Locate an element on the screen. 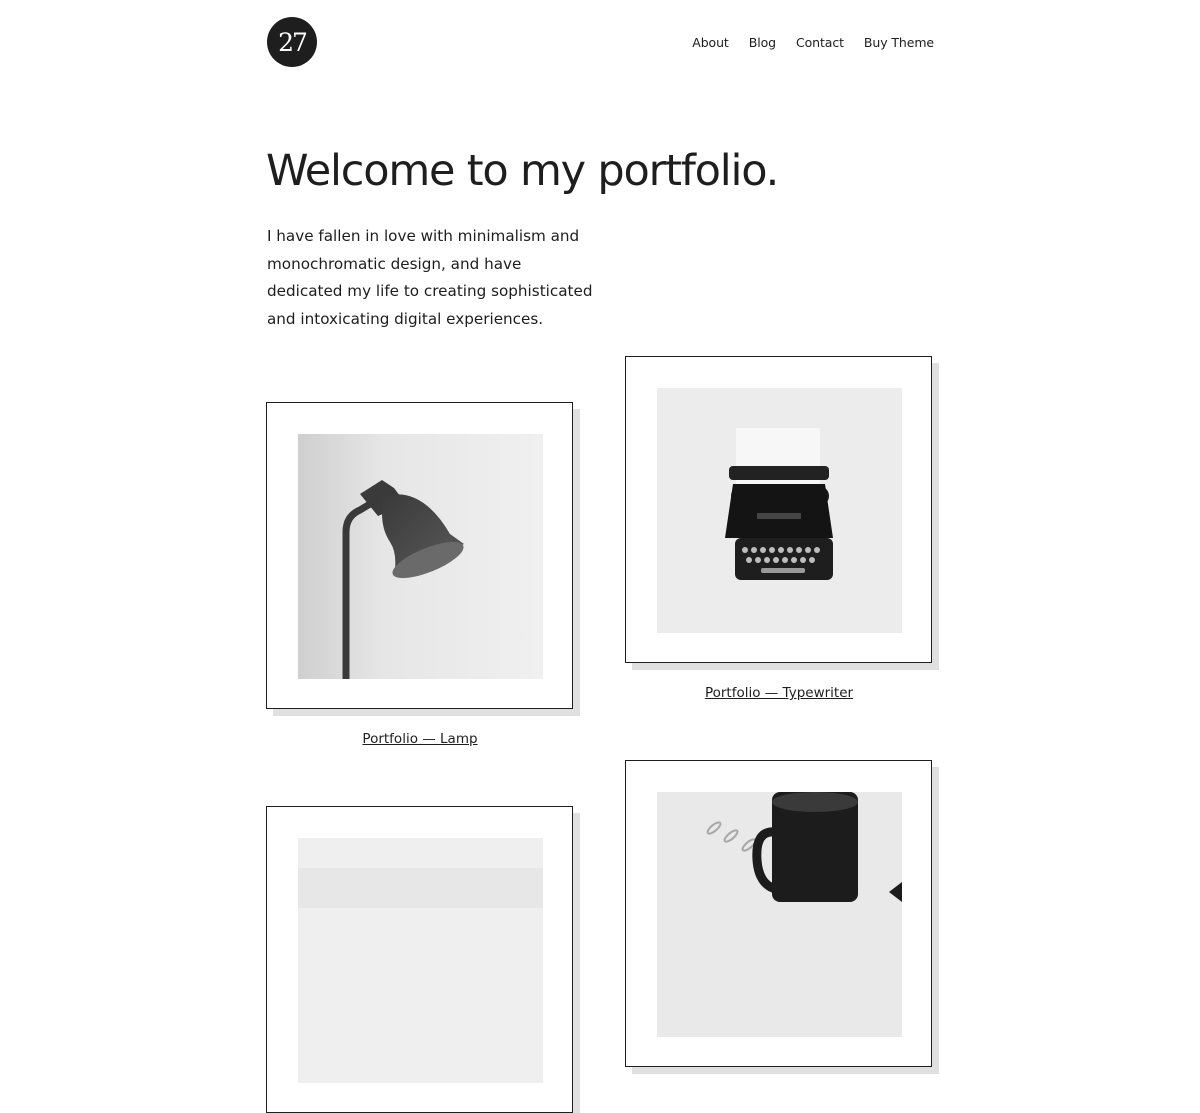  portfolio-card-typewriter is located at coordinates (778, 509).